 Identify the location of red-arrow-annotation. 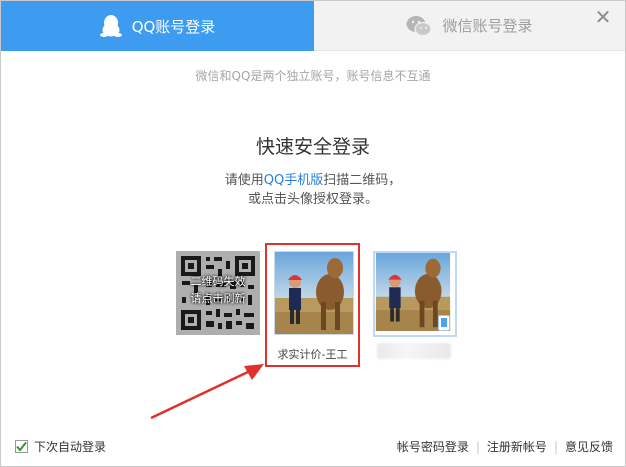
(207, 392).